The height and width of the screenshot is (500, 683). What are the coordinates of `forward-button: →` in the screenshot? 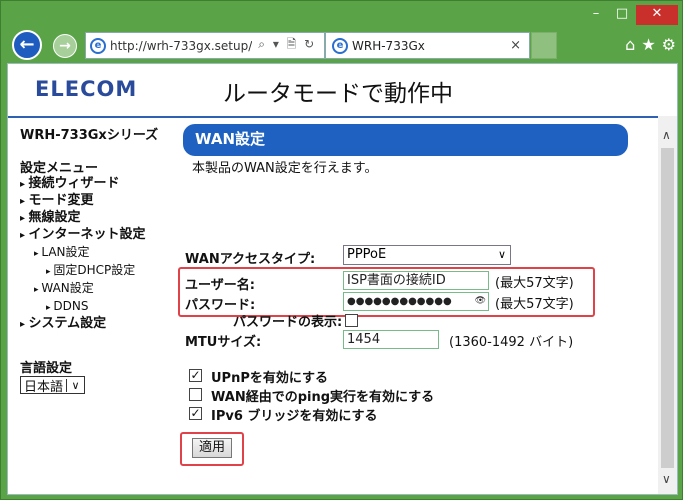 It's located at (65, 46).